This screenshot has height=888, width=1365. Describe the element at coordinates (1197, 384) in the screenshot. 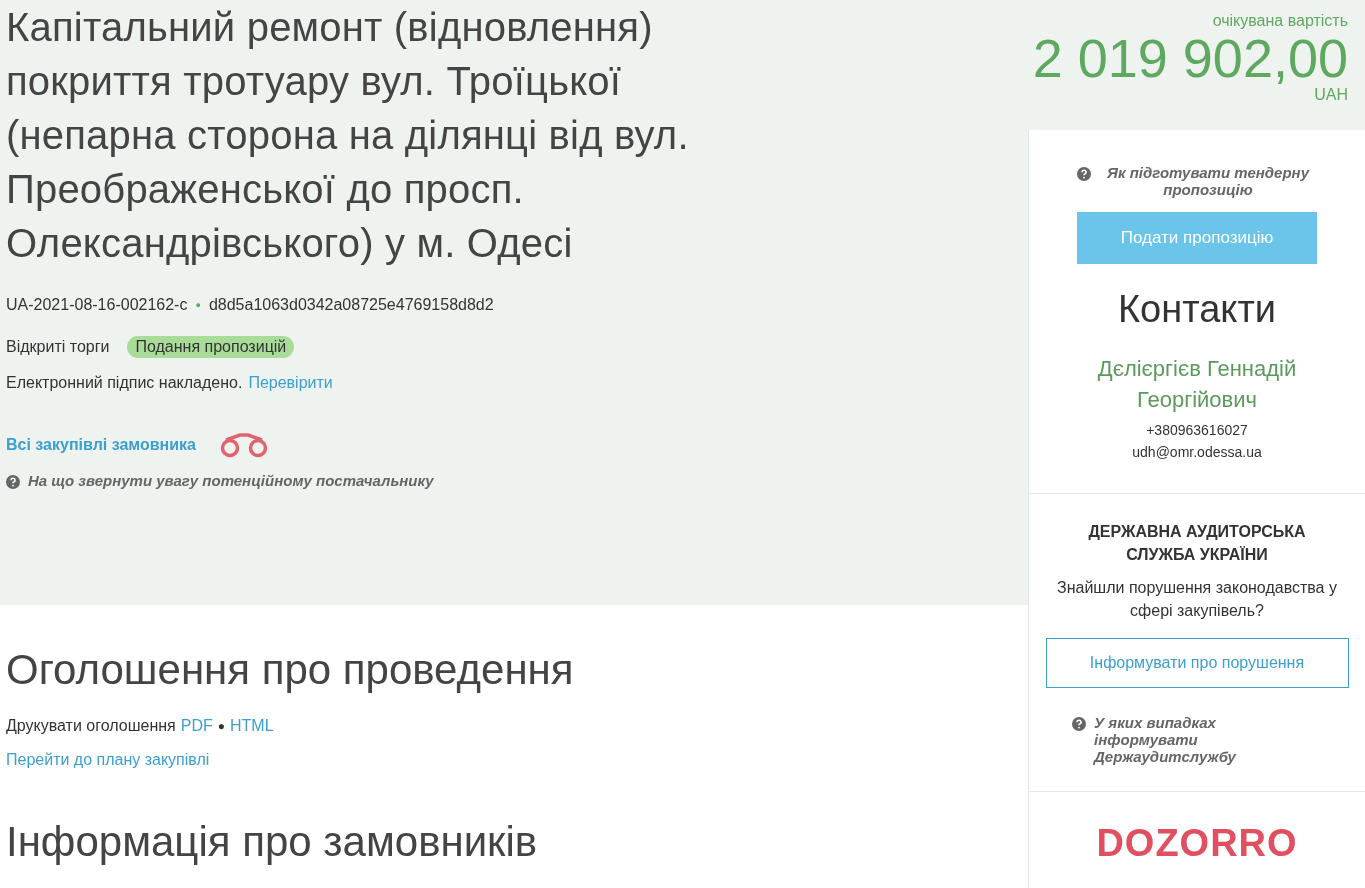

I see `contact-name: Дєлієргієв Геннадій Георгійович` at that location.